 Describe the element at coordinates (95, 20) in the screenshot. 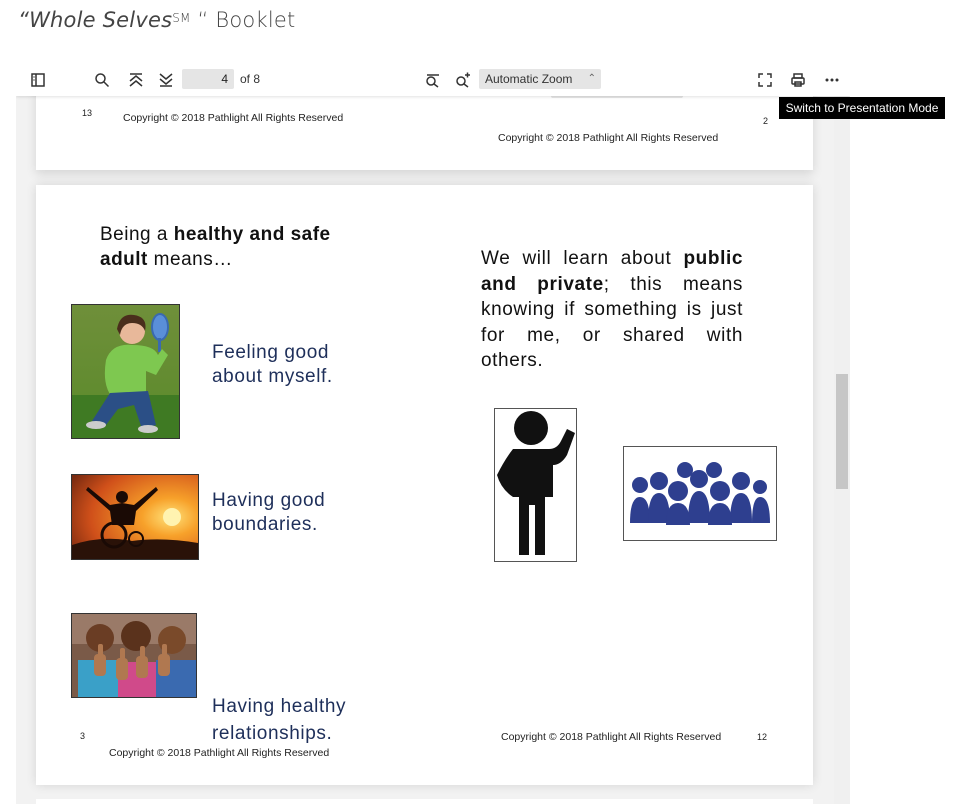

I see `document-title-italic: “Whole Selves` at that location.